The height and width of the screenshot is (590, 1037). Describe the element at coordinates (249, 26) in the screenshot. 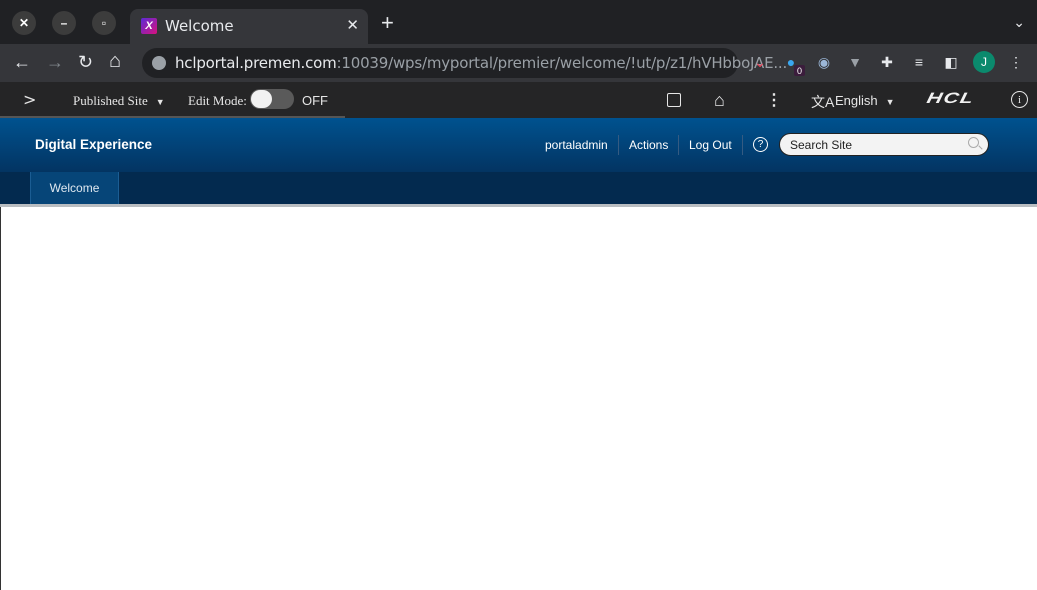

I see `browser-tab: X Welcome ✕` at that location.